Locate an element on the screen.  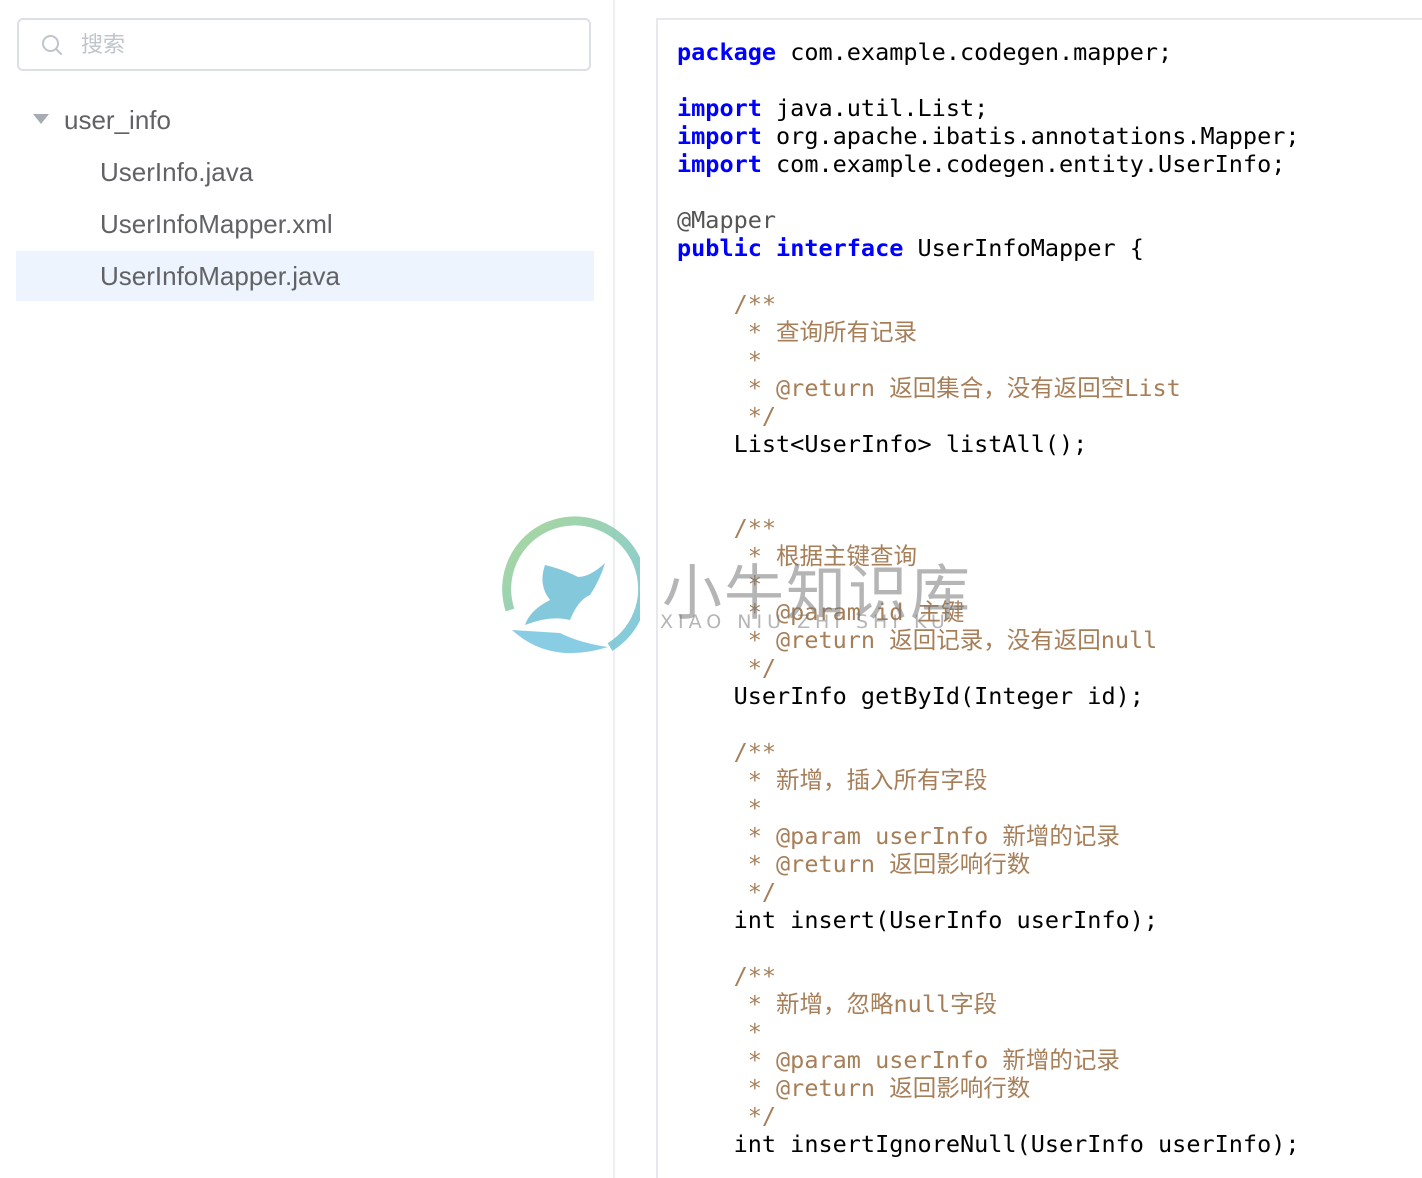
code-line: * 查询所有记录 is located at coordinates (988, 332).